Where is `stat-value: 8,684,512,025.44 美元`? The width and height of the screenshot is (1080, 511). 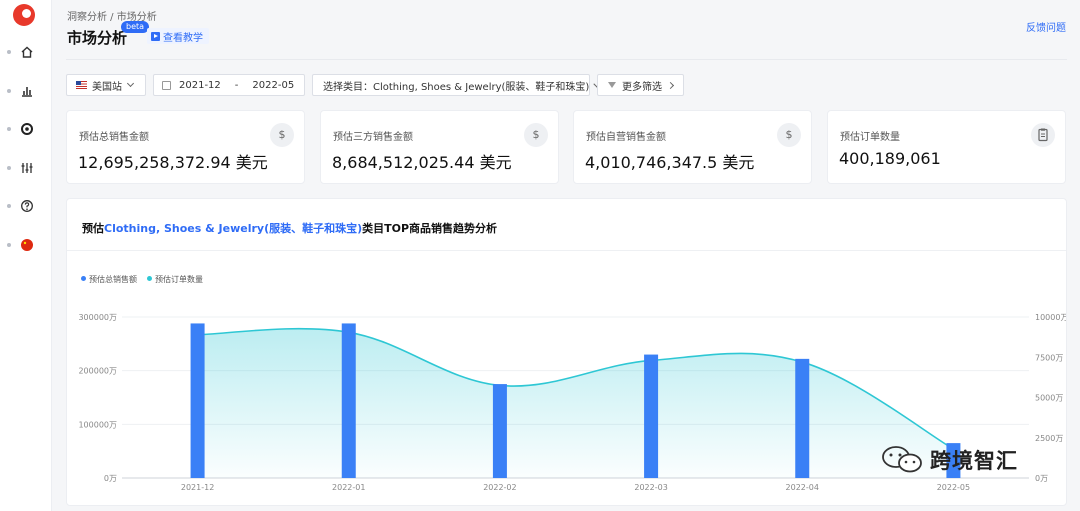
stat-value: 8,684,512,025.44 美元 is located at coordinates (422, 162).